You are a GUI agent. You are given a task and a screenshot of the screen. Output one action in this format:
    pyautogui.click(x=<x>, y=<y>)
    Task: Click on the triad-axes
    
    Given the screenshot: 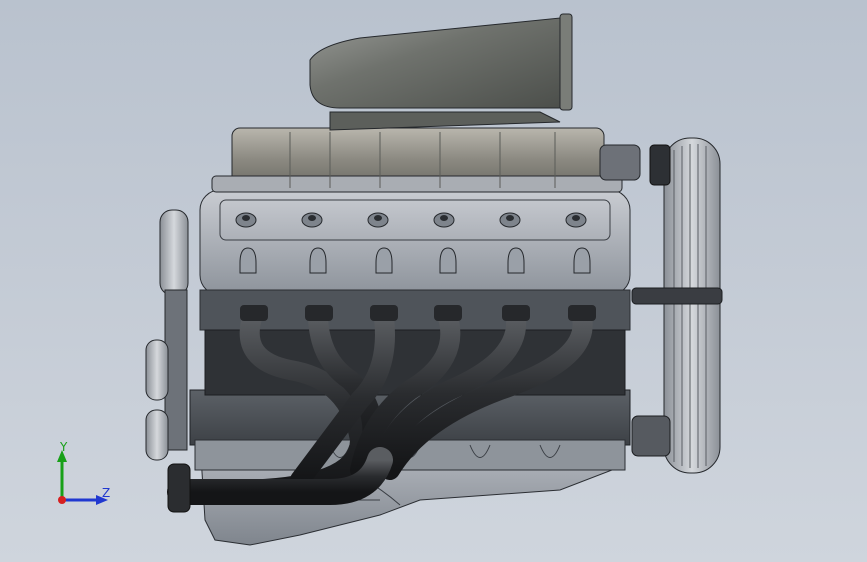 What is the action you would take?
    pyautogui.click(x=82, y=477)
    